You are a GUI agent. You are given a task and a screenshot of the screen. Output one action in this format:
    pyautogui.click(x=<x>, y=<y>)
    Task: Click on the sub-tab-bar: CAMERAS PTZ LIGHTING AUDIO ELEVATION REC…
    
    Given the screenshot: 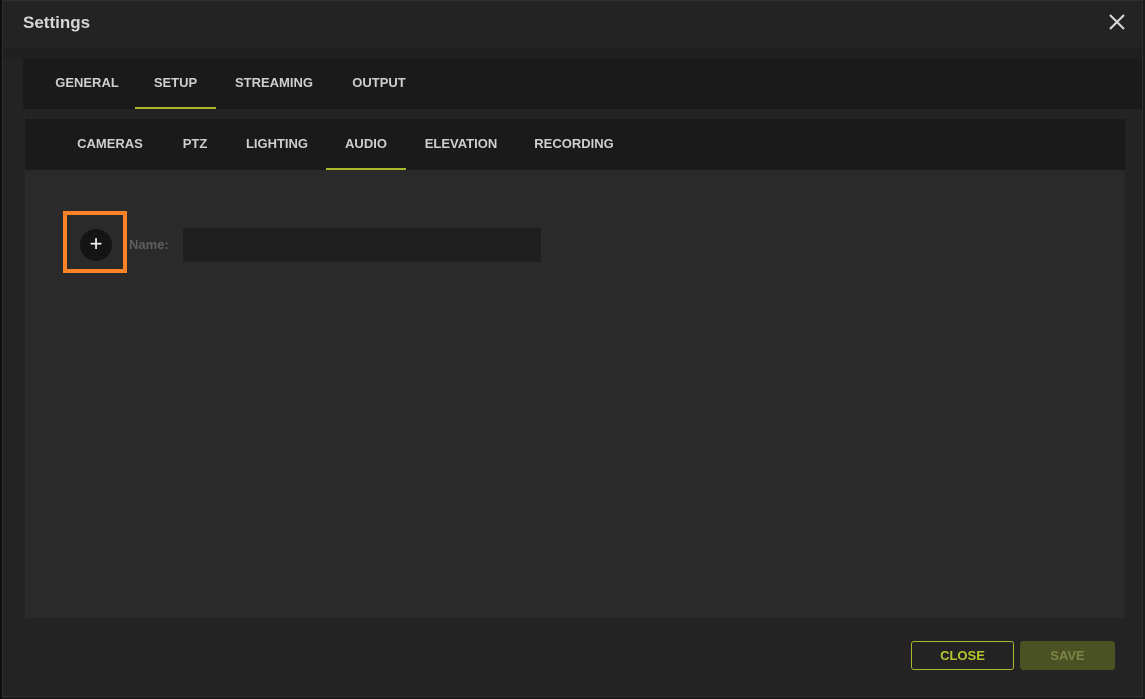 What is the action you would take?
    pyautogui.click(x=575, y=144)
    